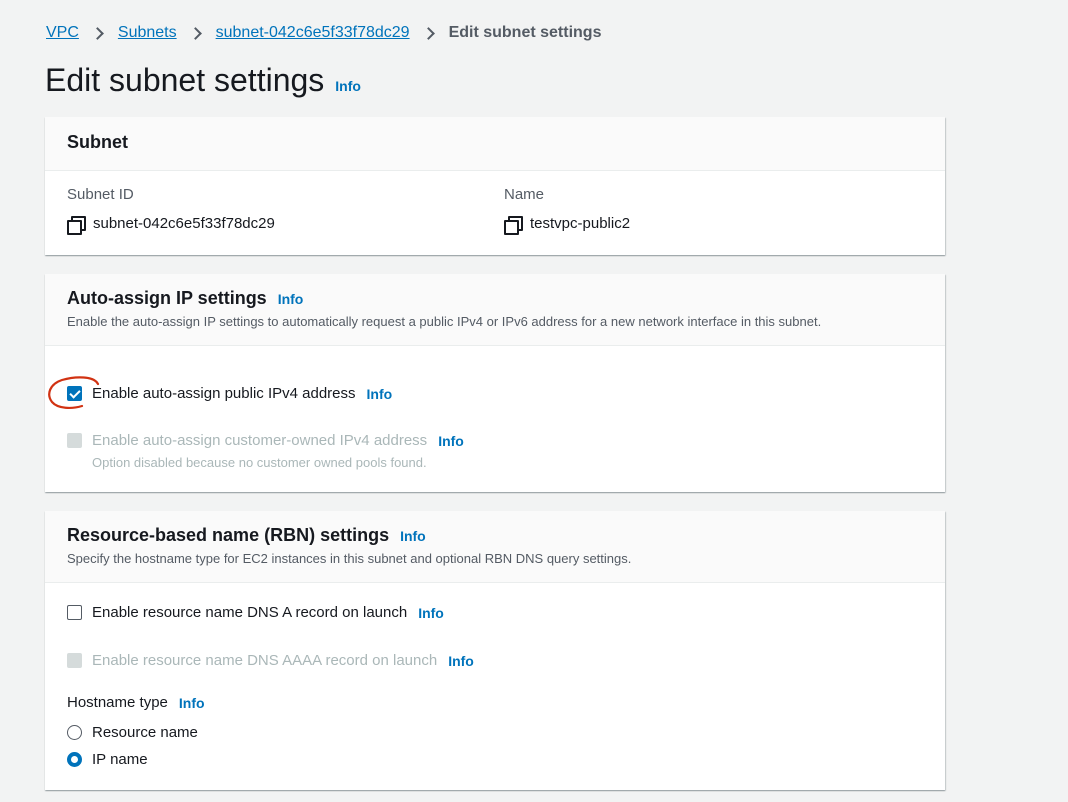 This screenshot has height=802, width=1068. What do you see at coordinates (74, 392) in the screenshot?
I see `annotation-circle-icon` at bounding box center [74, 392].